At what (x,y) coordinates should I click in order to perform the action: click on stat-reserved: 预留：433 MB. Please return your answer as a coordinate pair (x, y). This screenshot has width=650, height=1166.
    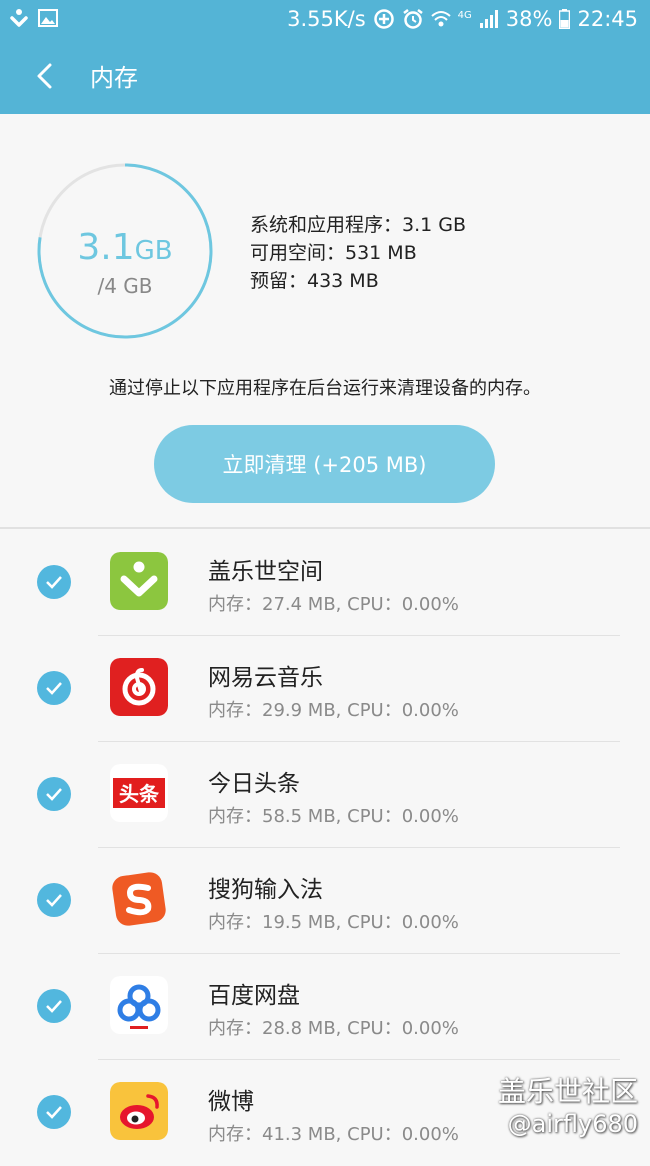
    Looking at the image, I should click on (314, 281).